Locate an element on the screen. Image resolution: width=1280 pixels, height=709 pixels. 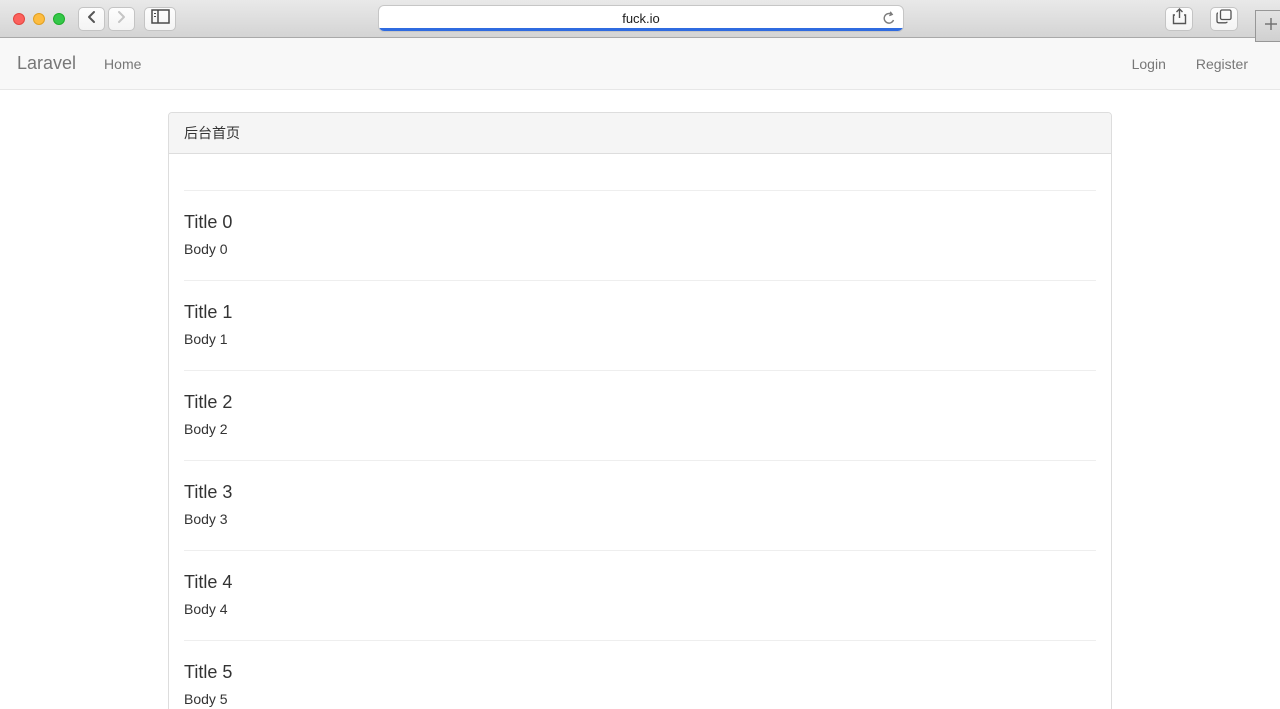
post-item: Title 5 Body 5 is located at coordinates (640, 674).